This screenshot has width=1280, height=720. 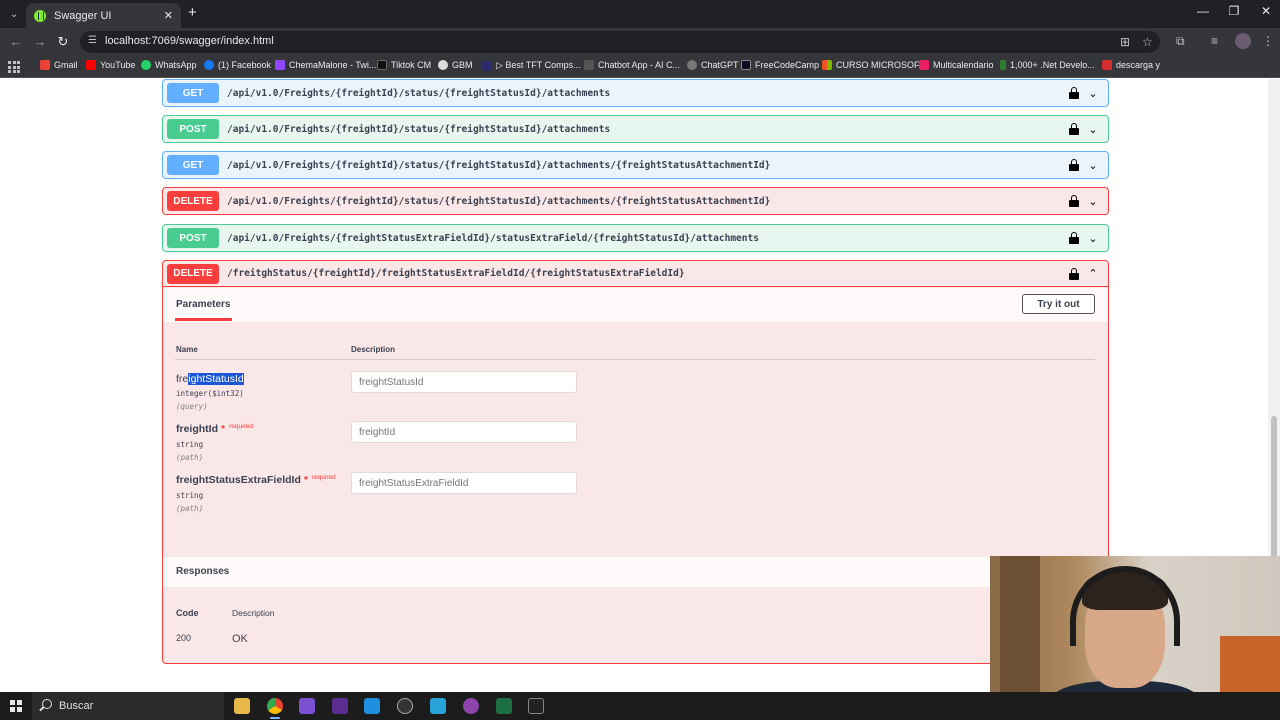 I want to click on try-it-out-button: Try it out, so click(x=1058, y=304).